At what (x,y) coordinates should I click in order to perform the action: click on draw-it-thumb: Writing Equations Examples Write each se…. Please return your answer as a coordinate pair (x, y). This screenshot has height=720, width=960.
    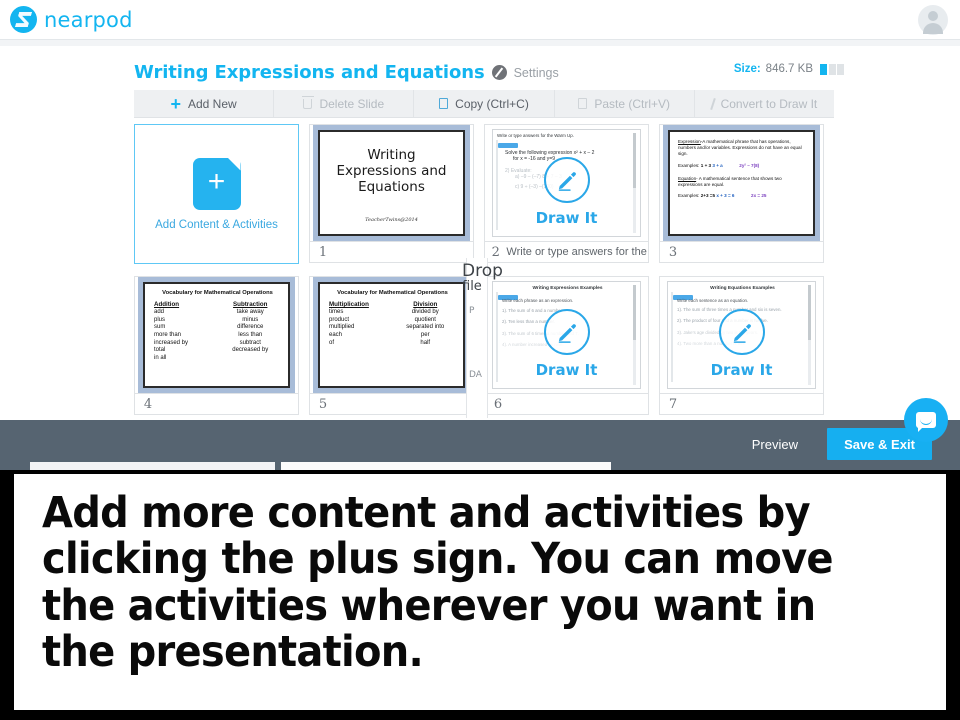
    Looking at the image, I should click on (741, 335).